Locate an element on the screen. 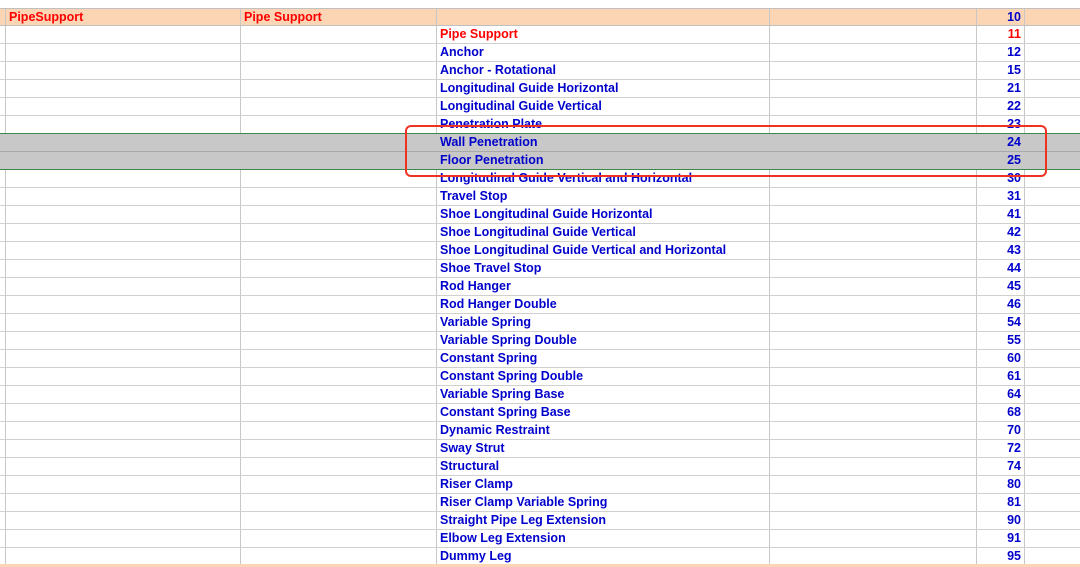  table-row: Constant Spring Base 68 is located at coordinates (540, 413).